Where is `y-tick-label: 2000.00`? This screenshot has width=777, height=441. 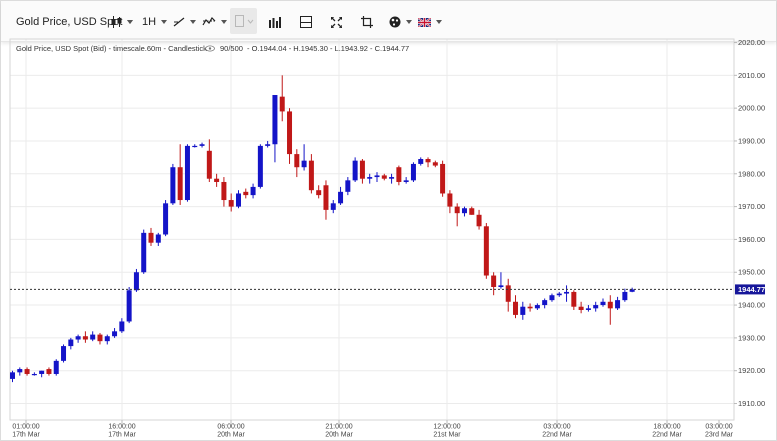 y-tick-label: 2000.00 is located at coordinates (751, 108).